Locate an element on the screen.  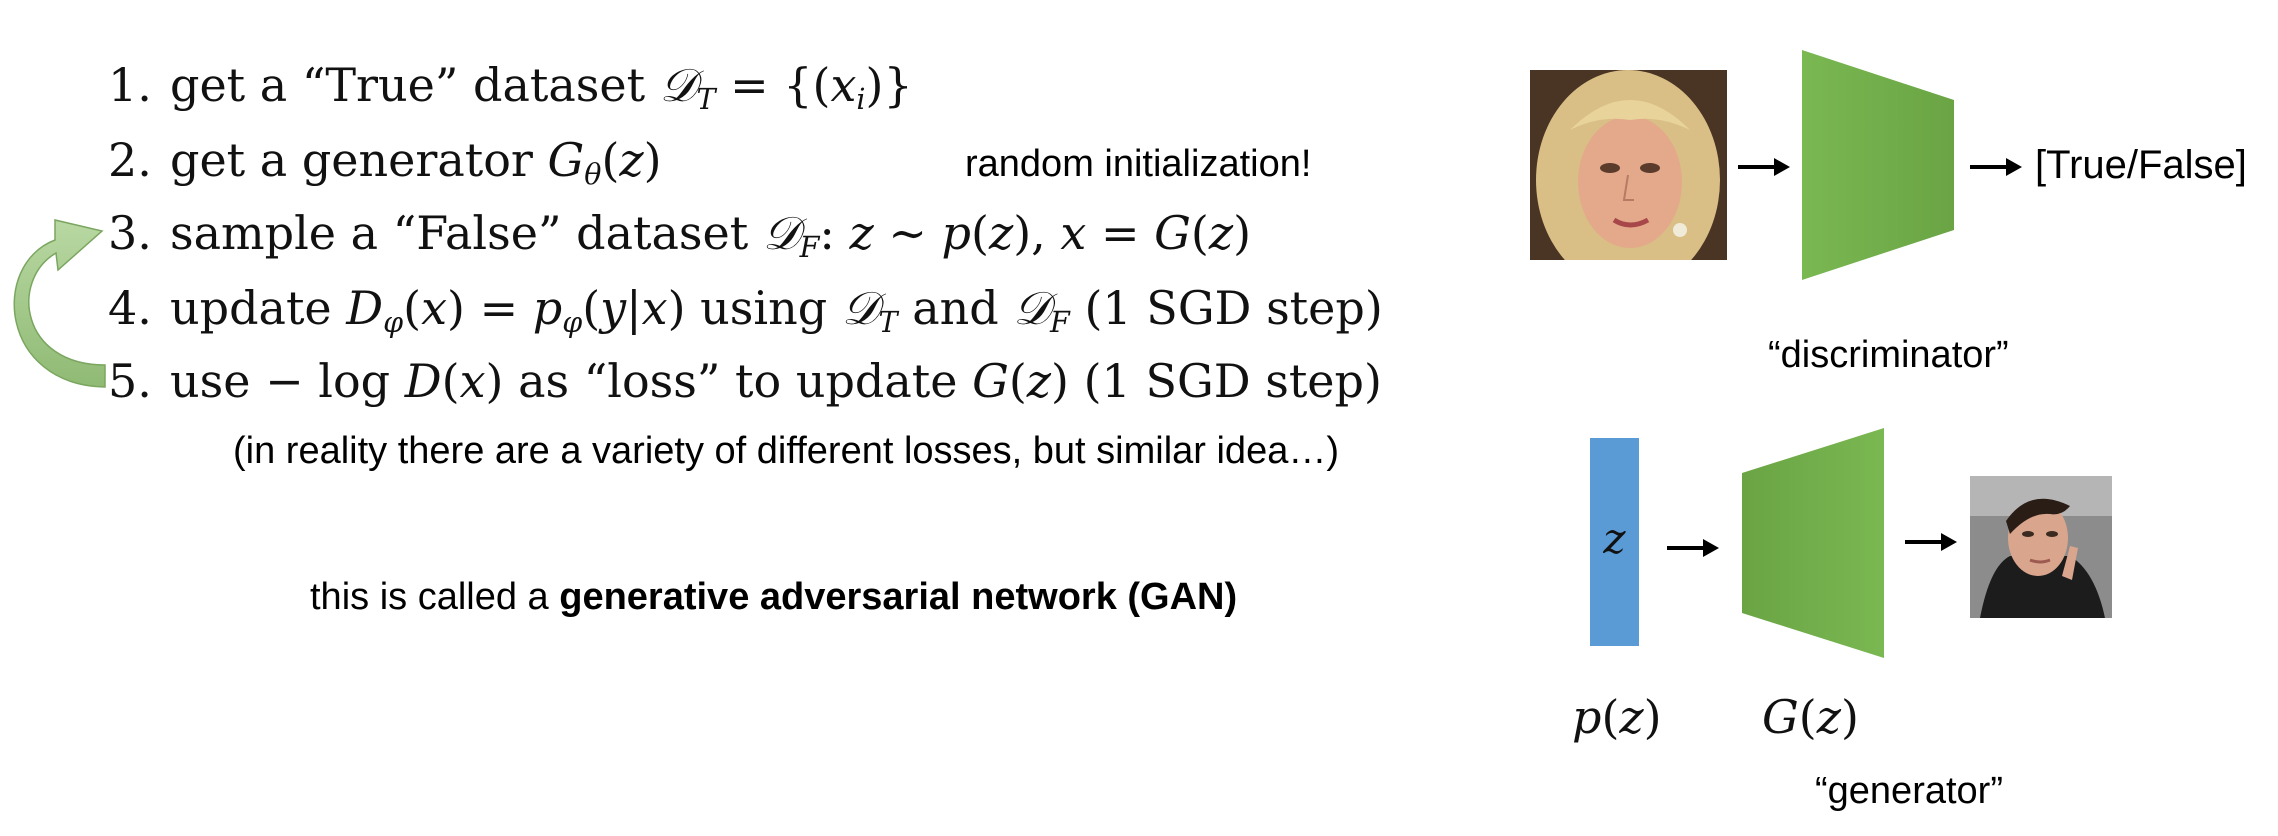
gz-label: G(z) is located at coordinates (1810, 717).